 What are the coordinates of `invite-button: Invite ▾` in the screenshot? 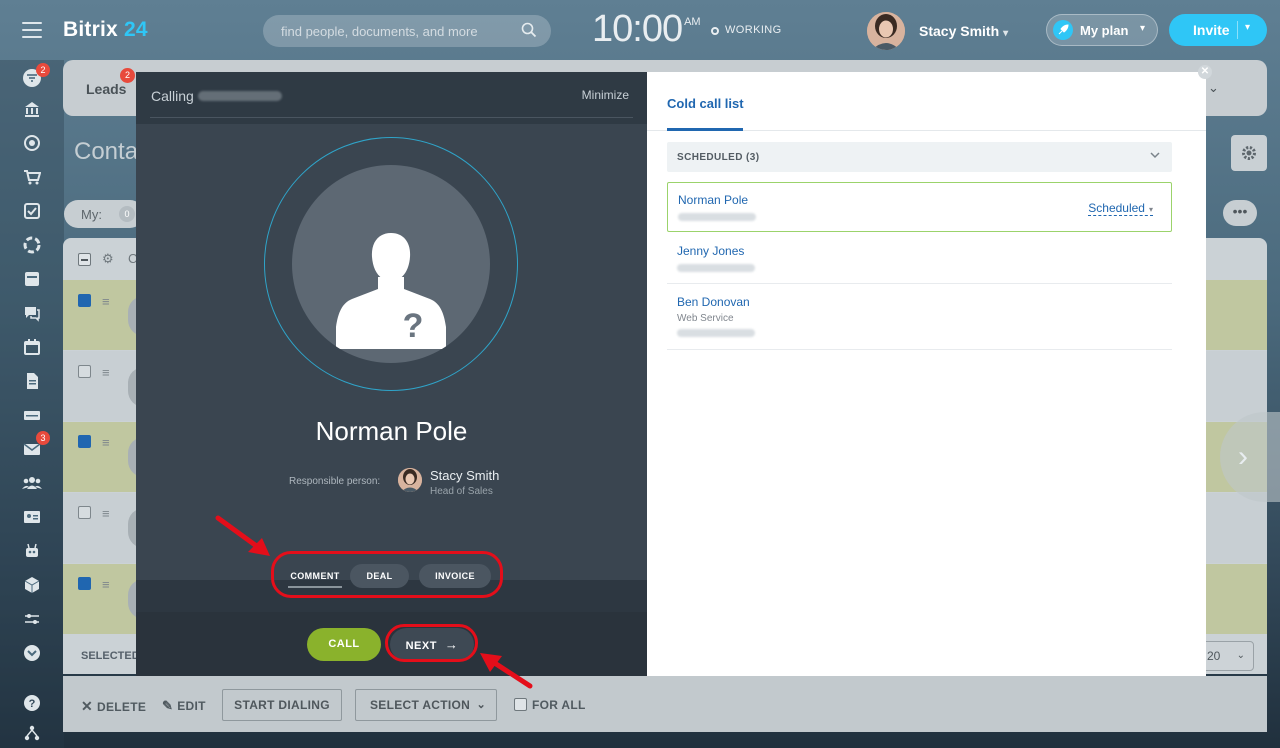 It's located at (1218, 30).